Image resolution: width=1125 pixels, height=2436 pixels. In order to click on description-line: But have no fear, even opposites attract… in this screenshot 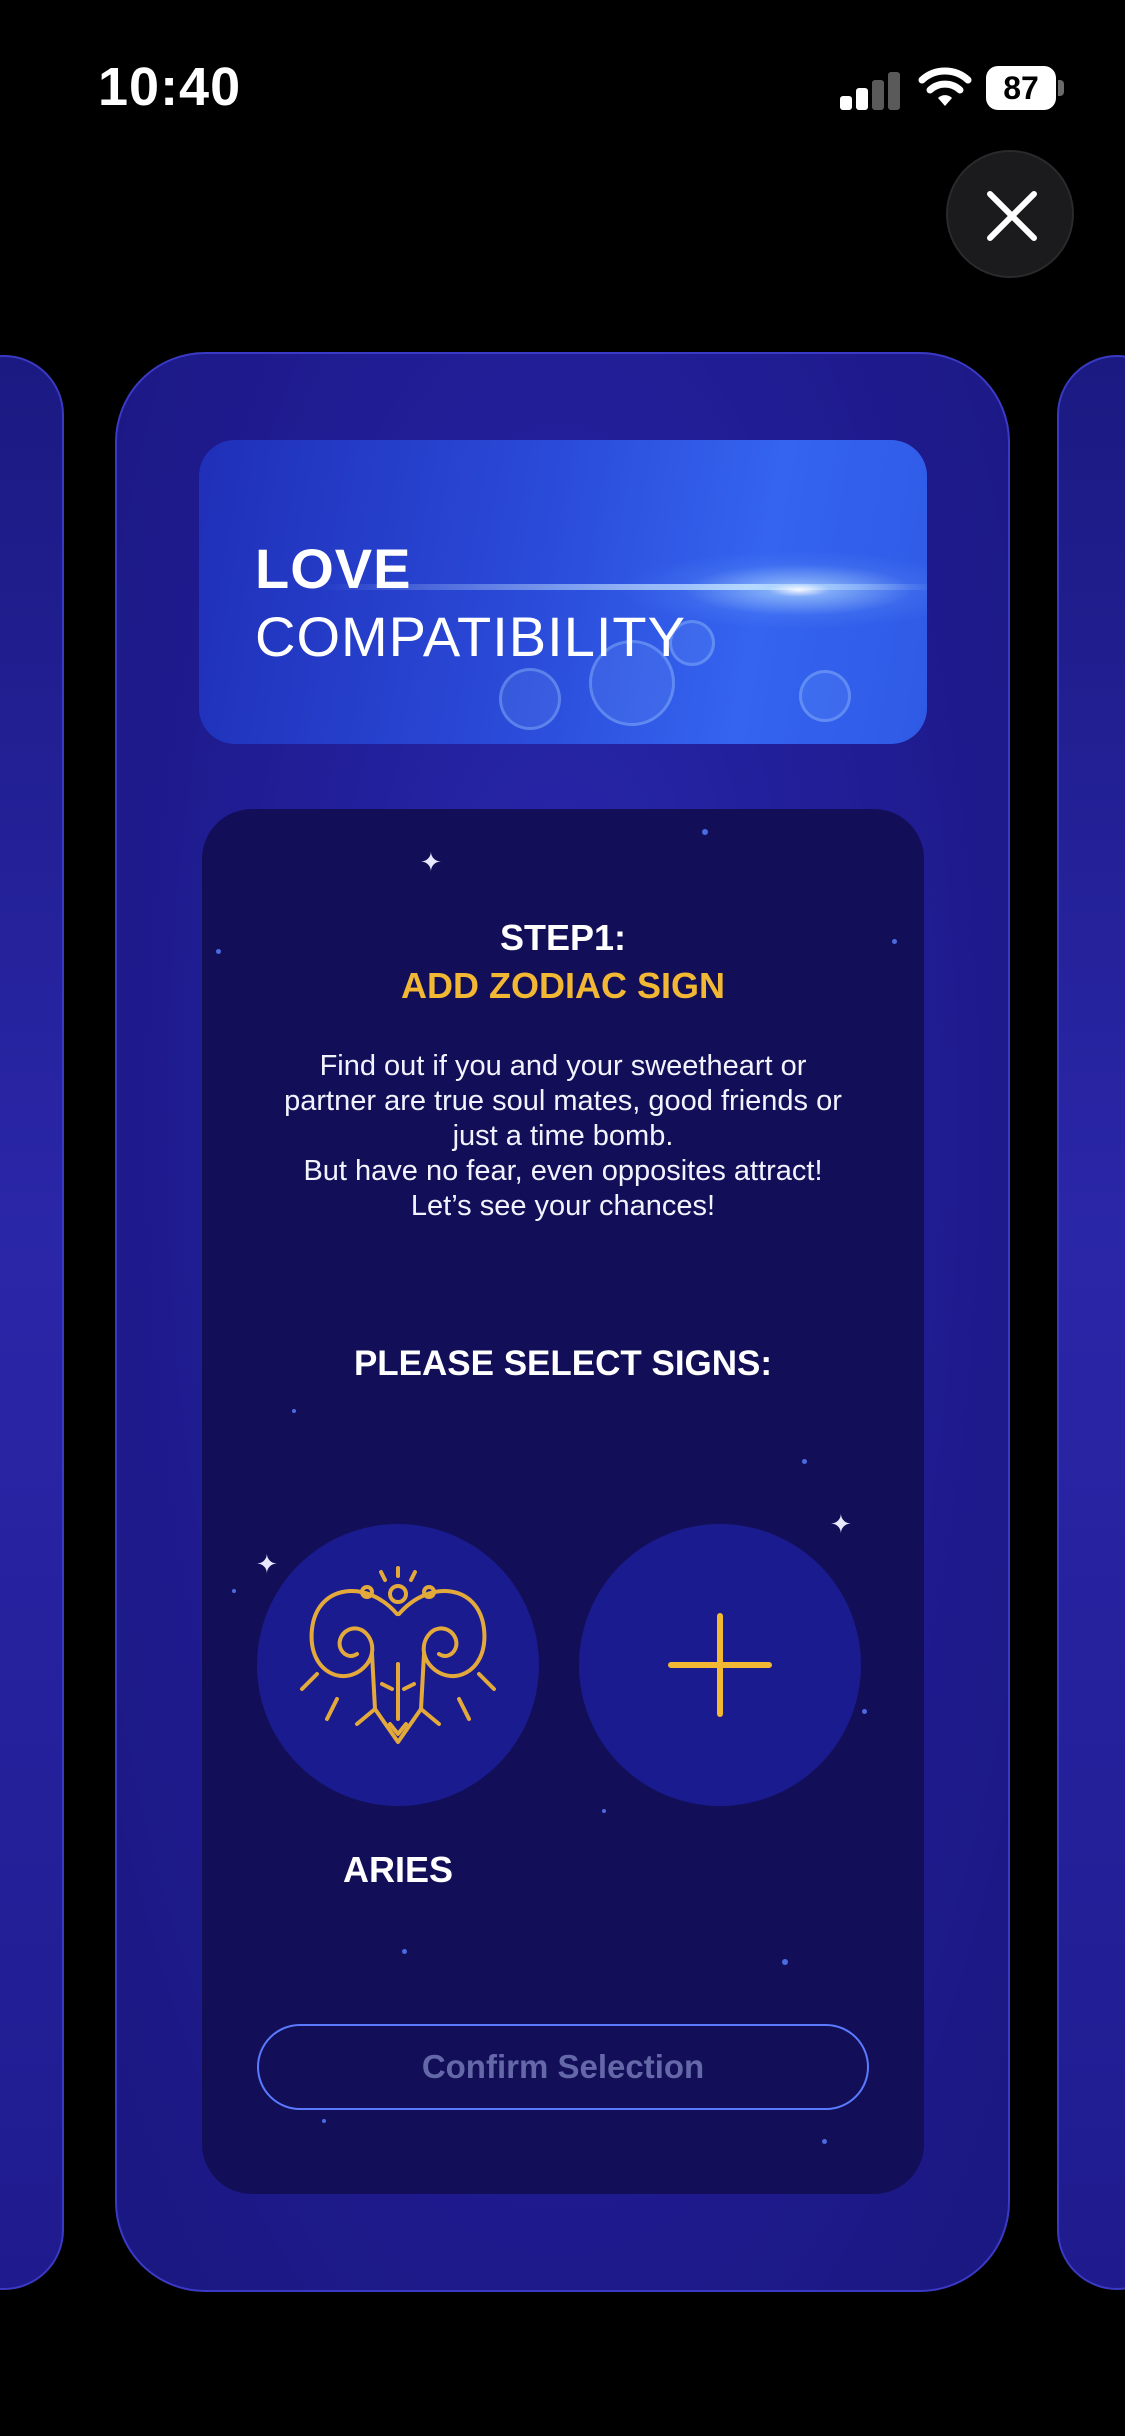, I will do `click(563, 1171)`.